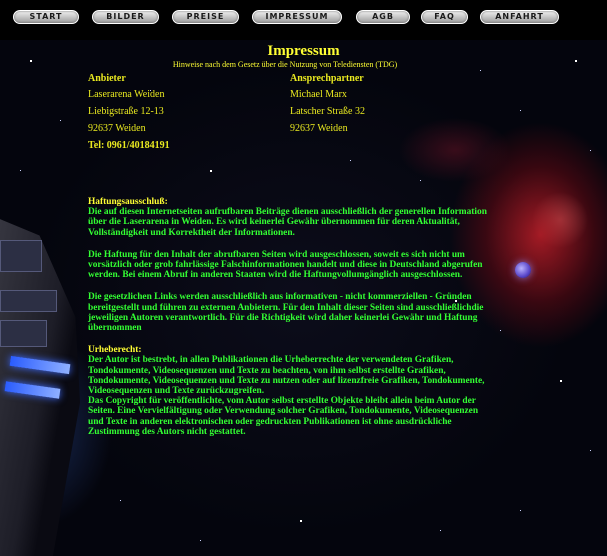 The width and height of the screenshot is (607, 556). I want to click on planet-image, so click(523, 270).